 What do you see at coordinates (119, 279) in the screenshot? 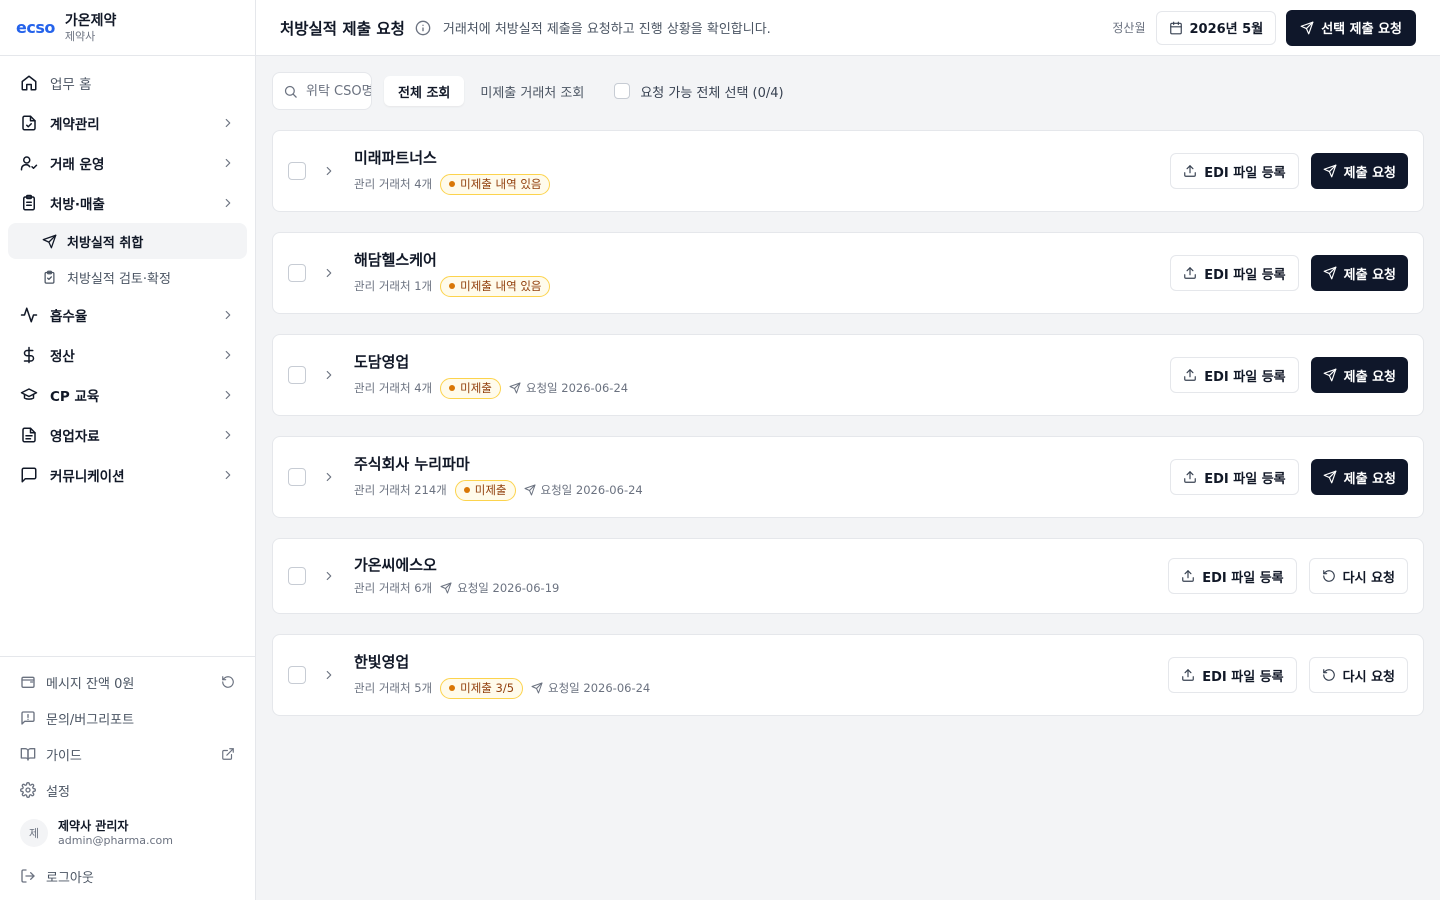
I see `sidebar-item-label: 처방실적 검토·확정` at bounding box center [119, 279].